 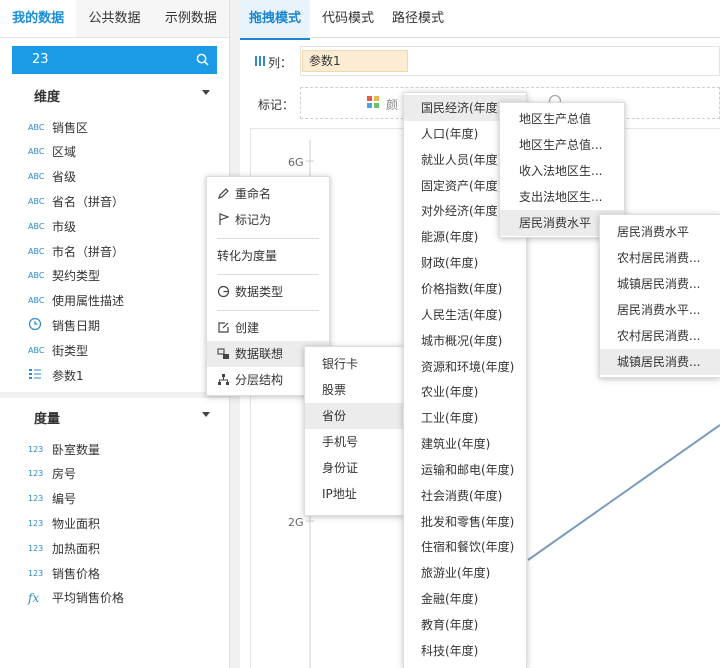 What do you see at coordinates (465, 470) in the screenshot?
I see `statistics-menu-item: 运输和邮电(年度)` at bounding box center [465, 470].